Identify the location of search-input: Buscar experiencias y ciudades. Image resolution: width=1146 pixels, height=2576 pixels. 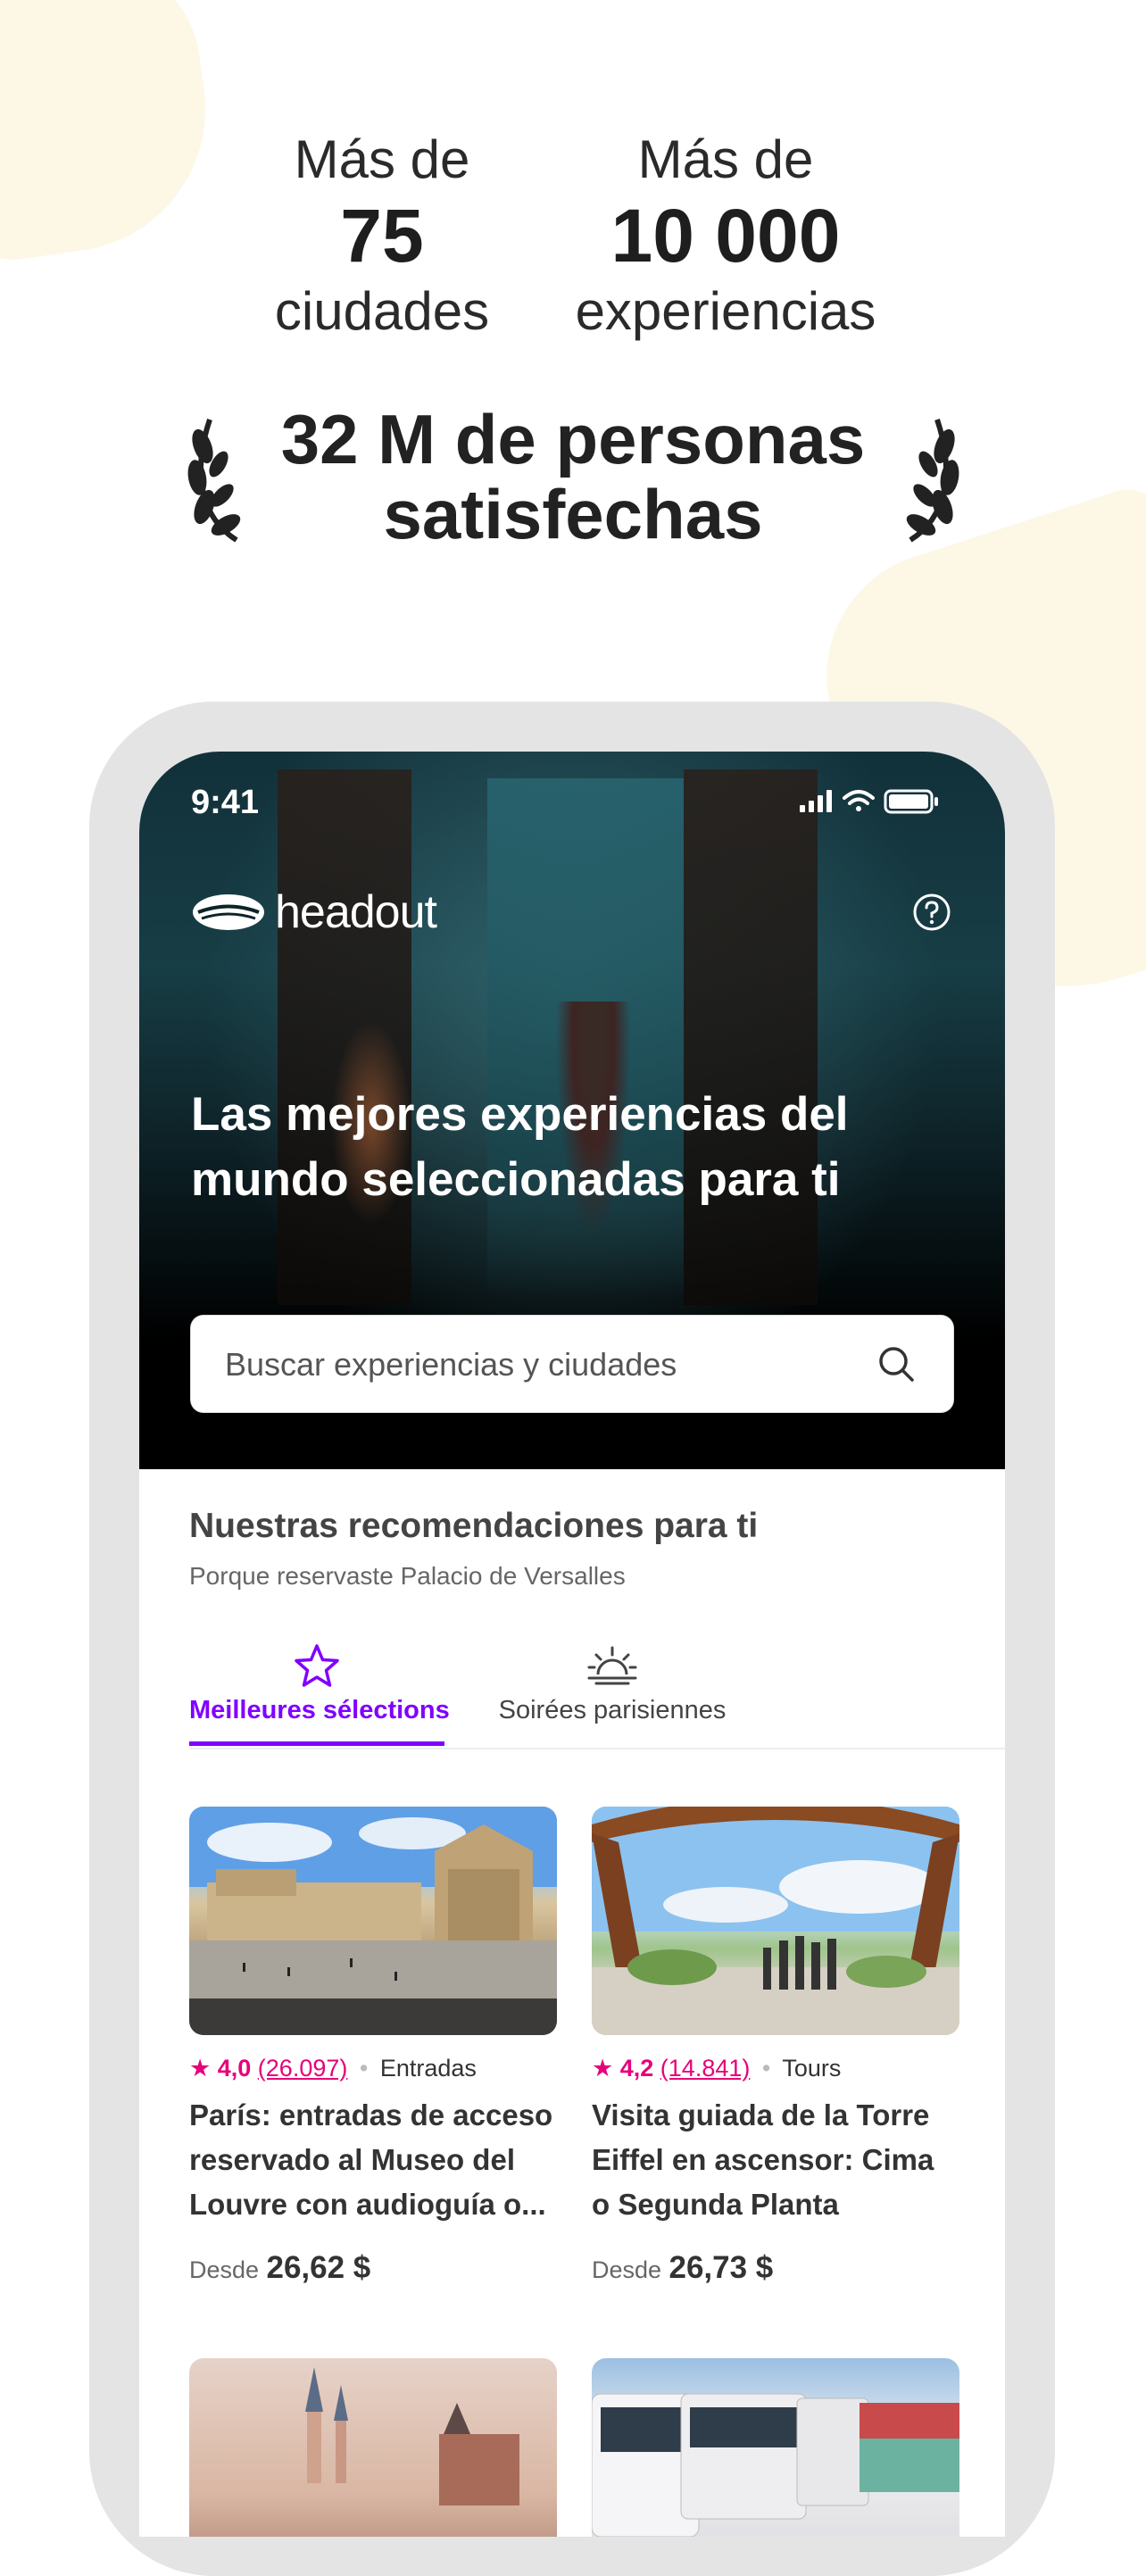
(572, 1364).